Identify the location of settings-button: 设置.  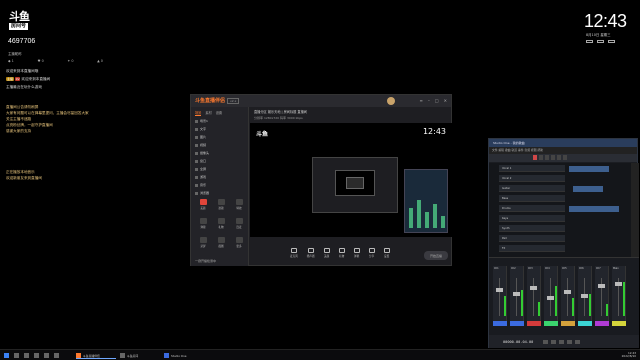
(386, 252).